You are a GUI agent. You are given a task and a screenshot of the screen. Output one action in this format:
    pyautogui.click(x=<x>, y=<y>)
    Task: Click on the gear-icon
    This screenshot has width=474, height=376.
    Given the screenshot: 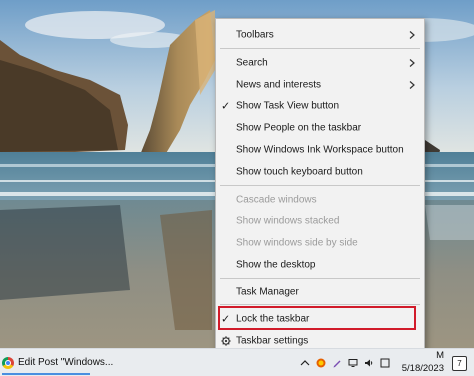 What is the action you would take?
    pyautogui.click(x=226, y=341)
    